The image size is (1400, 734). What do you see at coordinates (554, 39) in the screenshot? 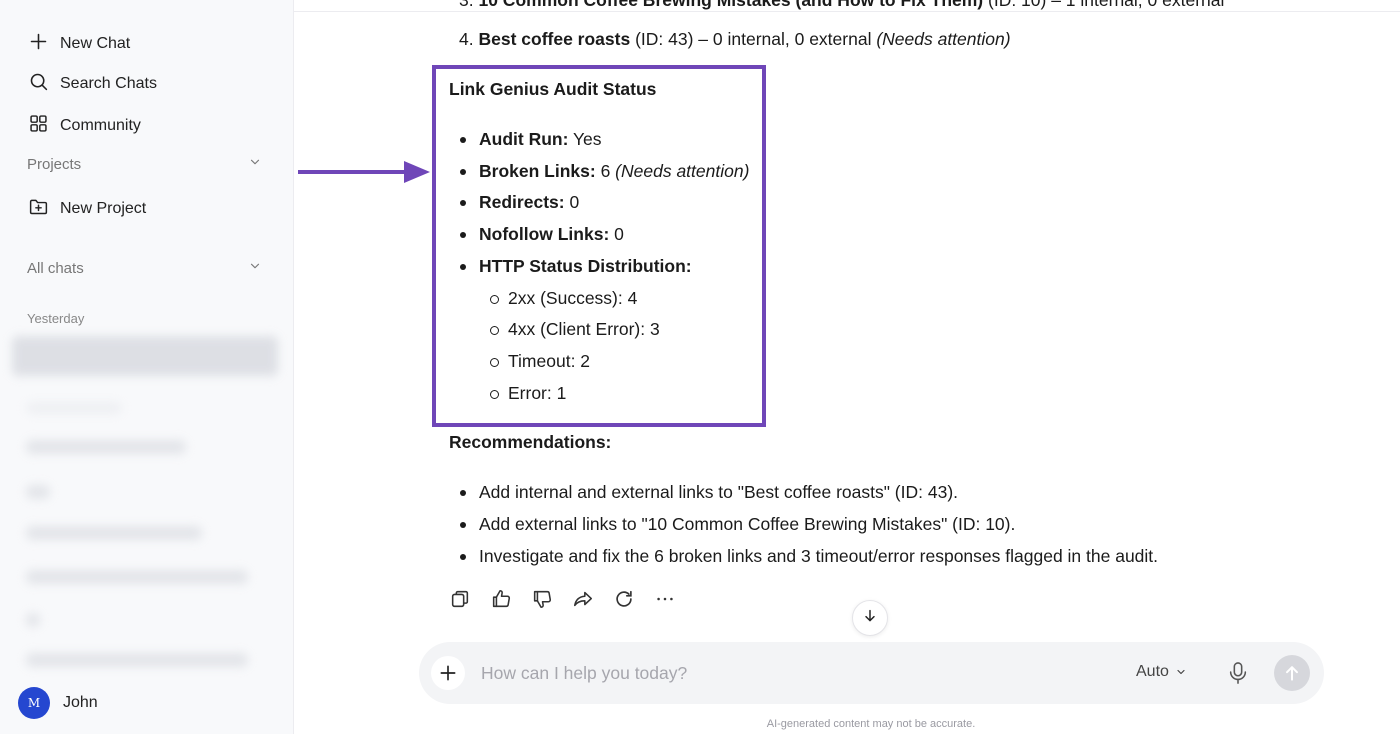
I see `post-title: Best coffee roasts` at bounding box center [554, 39].